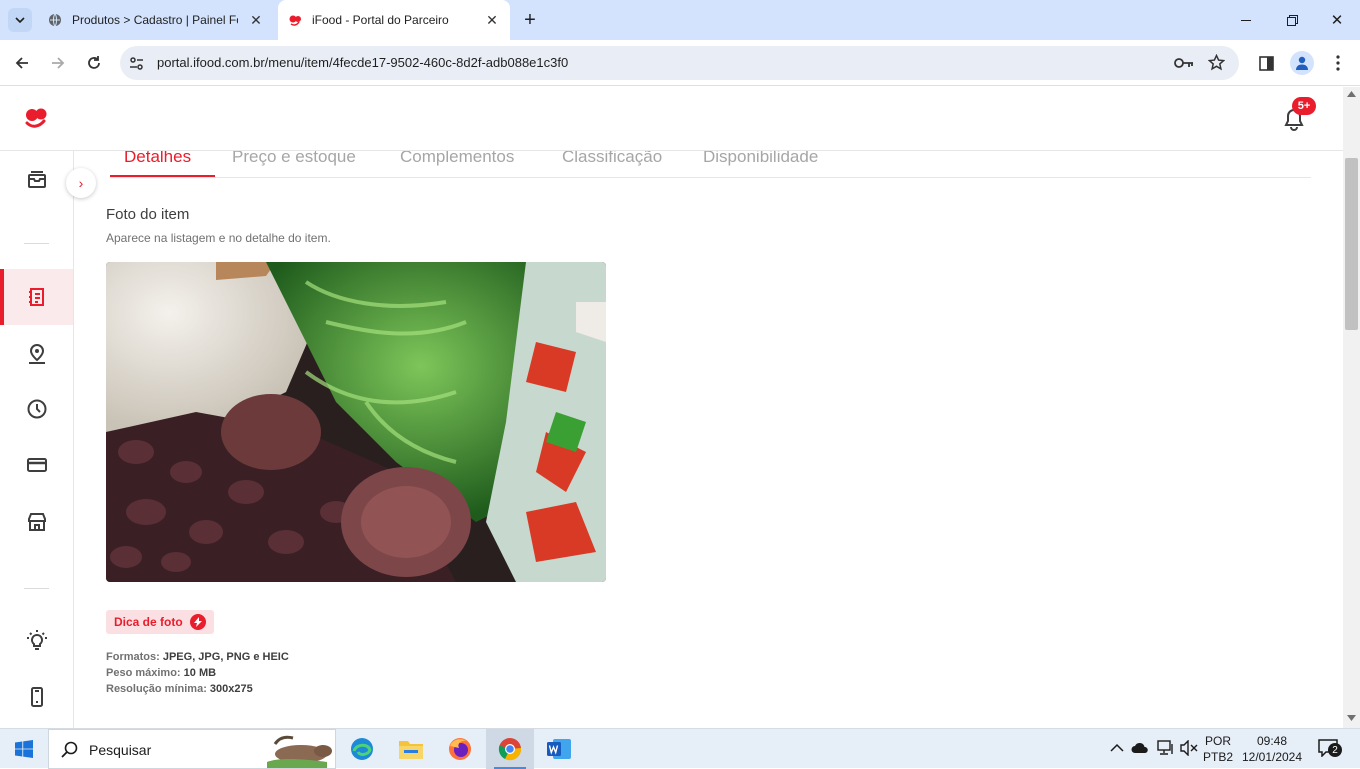  I want to click on kebab-menu-icon, so click(1338, 63).